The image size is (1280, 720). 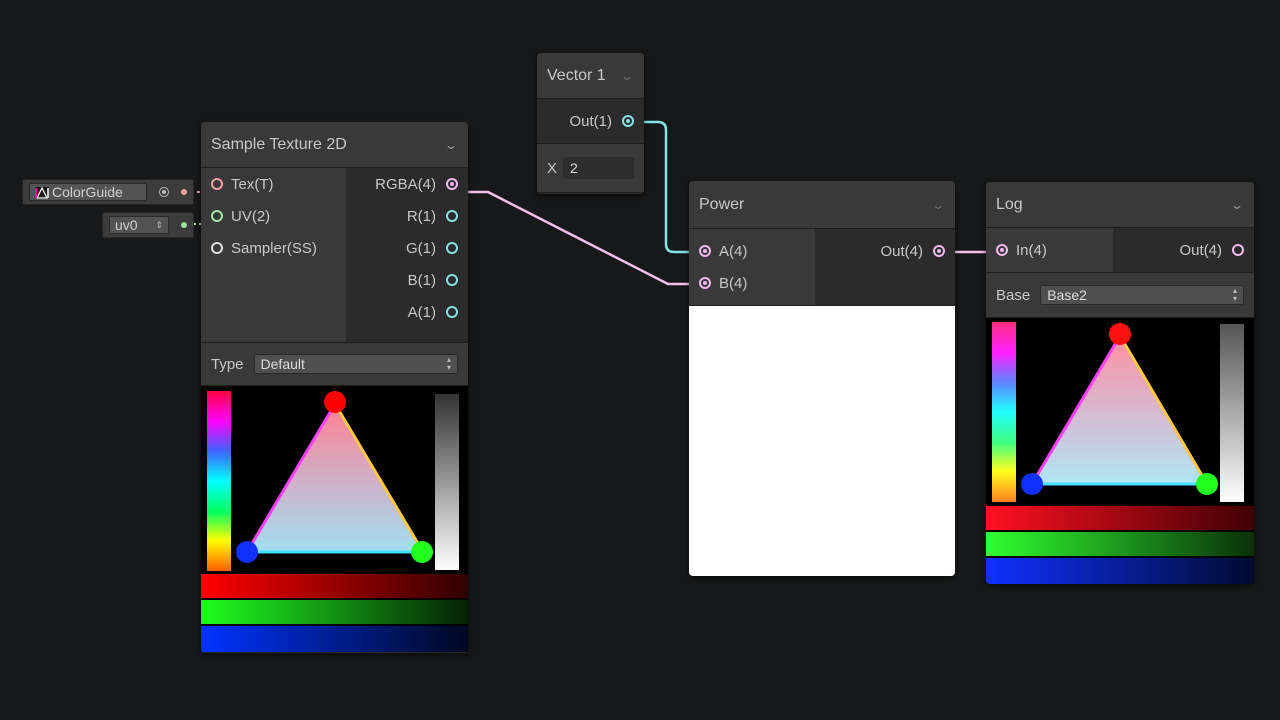 I want to click on port-label: RGBA(4), so click(x=405, y=184).